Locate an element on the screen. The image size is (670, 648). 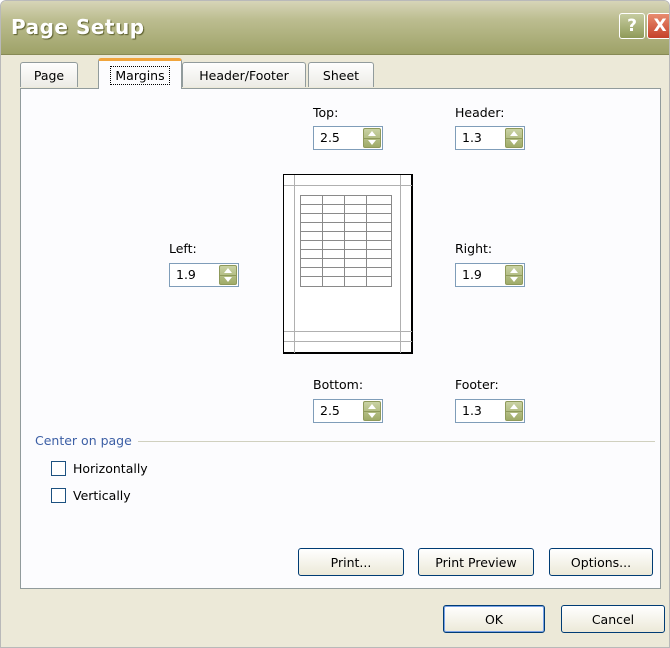
bottom-spinner: 2.5 is located at coordinates (348, 411).